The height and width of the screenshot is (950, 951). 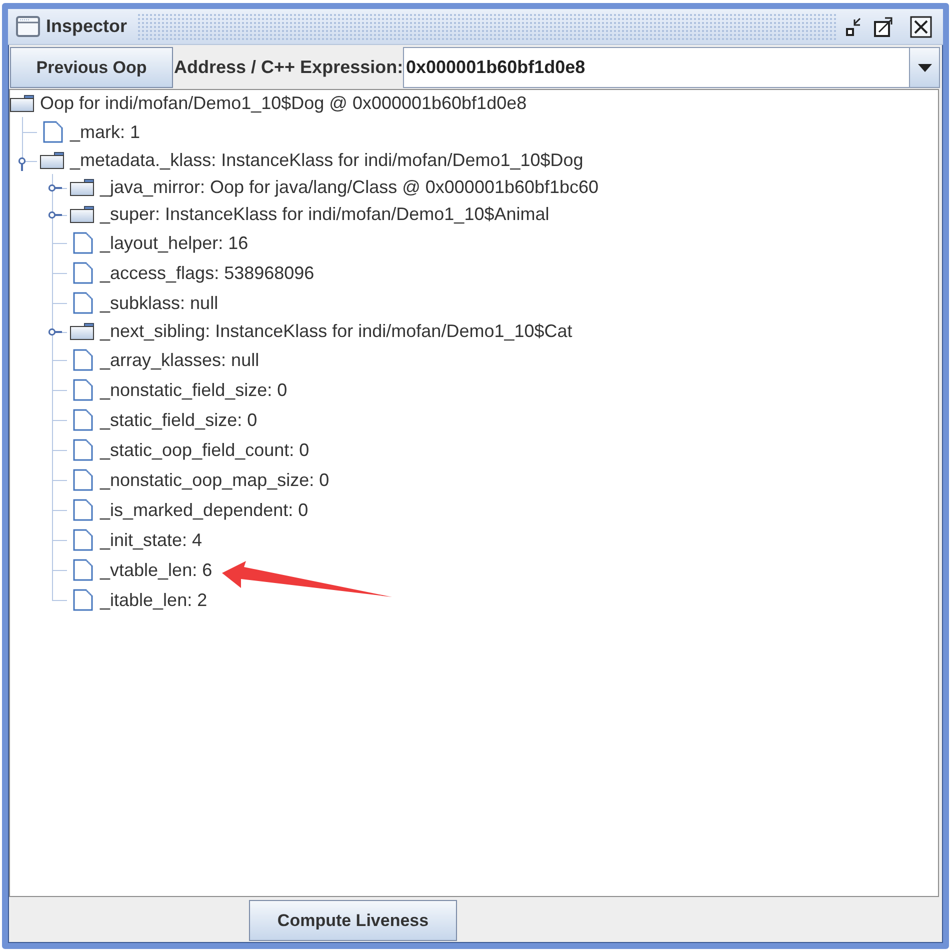 What do you see at coordinates (353, 920) in the screenshot?
I see `compute-liveness-button: Compute Liveness` at bounding box center [353, 920].